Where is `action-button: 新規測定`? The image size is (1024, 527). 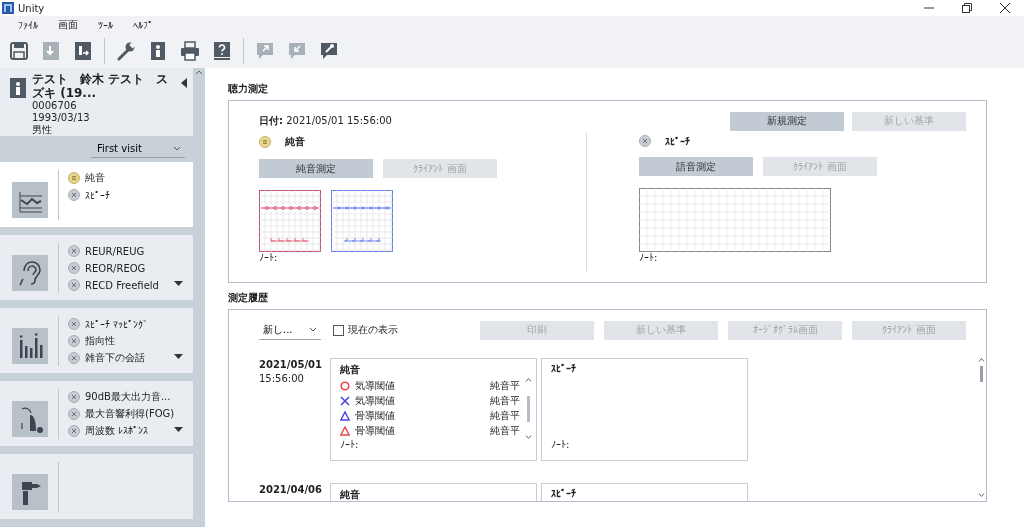
action-button: 新規測定 is located at coordinates (787, 121).